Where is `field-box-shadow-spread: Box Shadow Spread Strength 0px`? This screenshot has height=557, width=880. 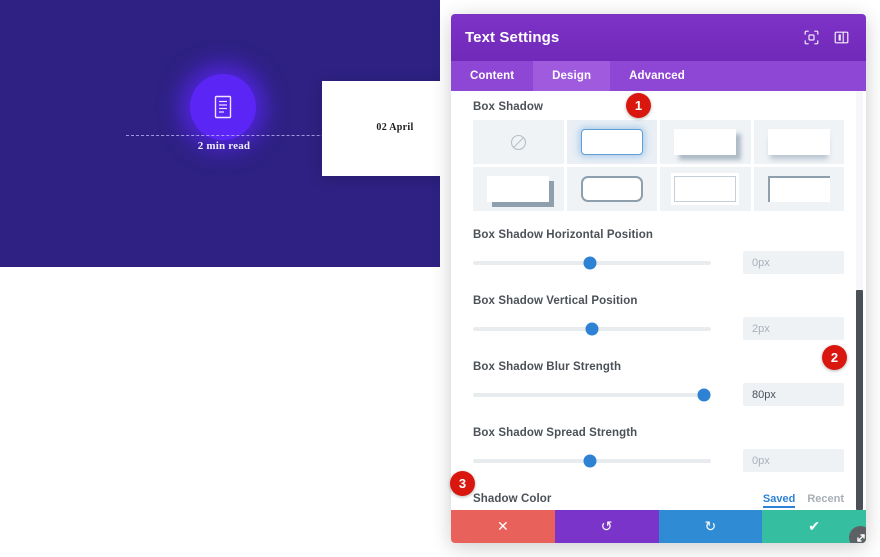 field-box-shadow-spread: Box Shadow Spread Strength 0px is located at coordinates (658, 449).